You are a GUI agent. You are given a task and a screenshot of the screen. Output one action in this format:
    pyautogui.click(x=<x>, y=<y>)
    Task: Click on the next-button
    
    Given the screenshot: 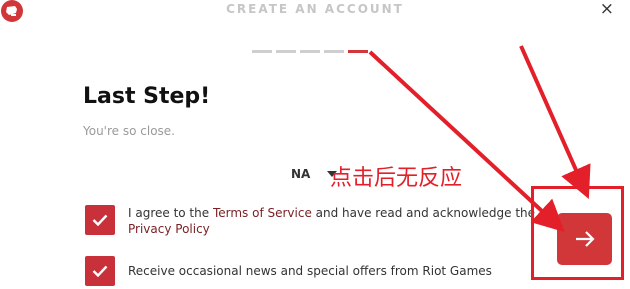 What is the action you would take?
    pyautogui.click(x=584, y=239)
    